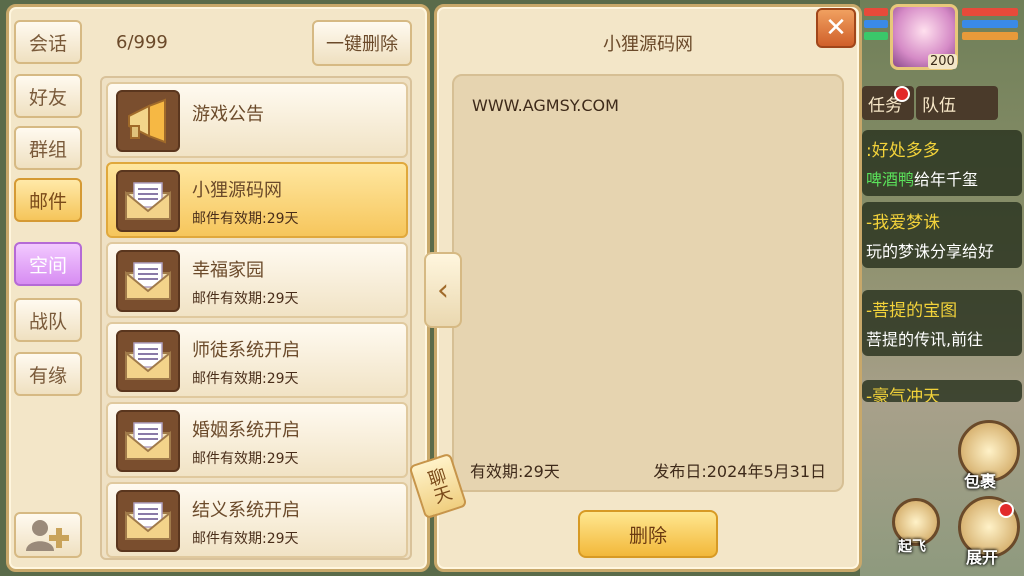  Describe the element at coordinates (246, 510) in the screenshot. I see `mail-title: 结义系统开启` at that location.